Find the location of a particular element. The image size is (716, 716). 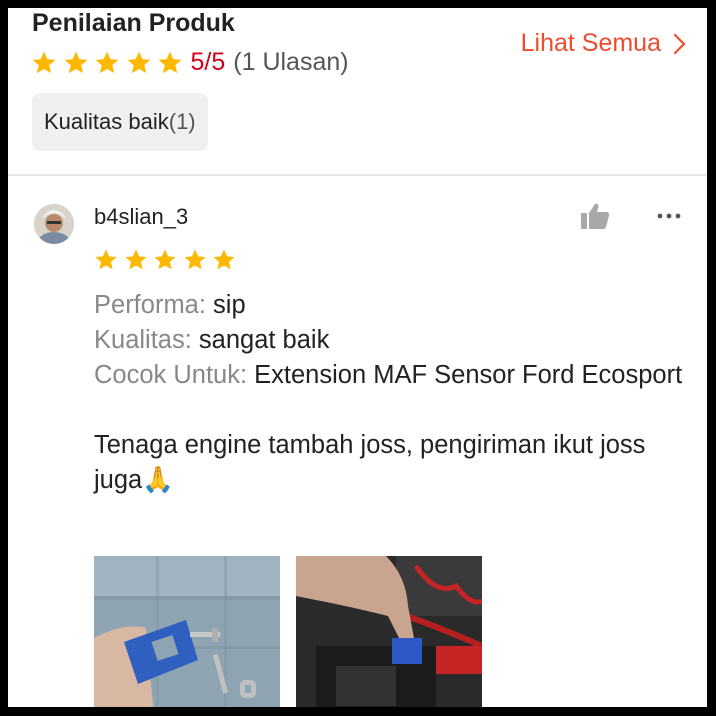

review-stars is located at coordinates (168, 260).